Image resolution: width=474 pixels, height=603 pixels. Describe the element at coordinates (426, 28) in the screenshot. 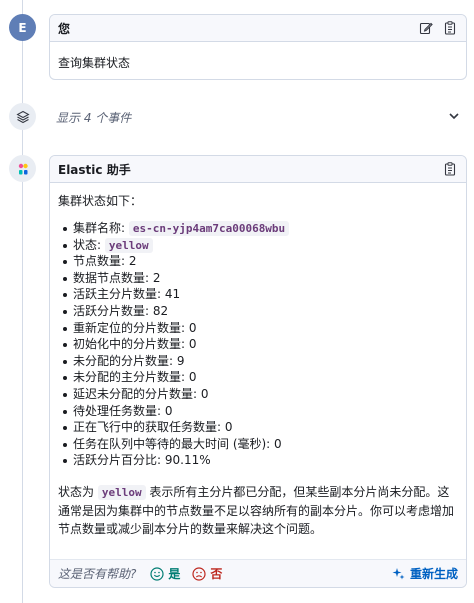

I see `edit-icon` at that location.